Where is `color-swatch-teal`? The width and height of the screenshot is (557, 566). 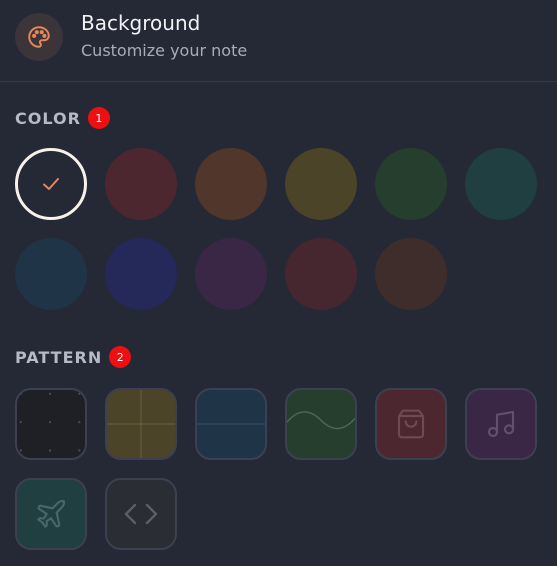
color-swatch-teal is located at coordinates (501, 184).